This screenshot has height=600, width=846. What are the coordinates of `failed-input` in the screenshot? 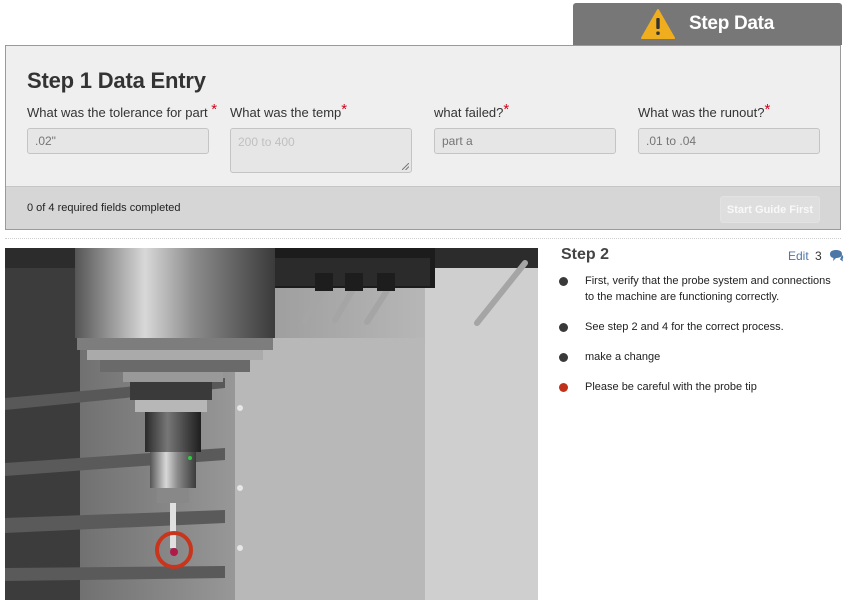 It's located at (525, 141).